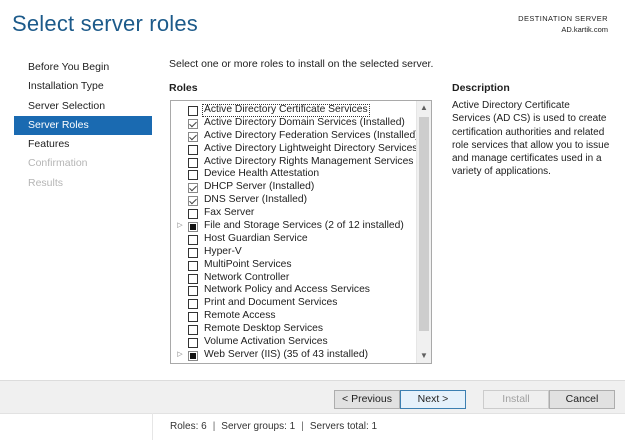  I want to click on role-item: ▷ Web Server (IIS) (35 of 43 installed), so click(293, 355).